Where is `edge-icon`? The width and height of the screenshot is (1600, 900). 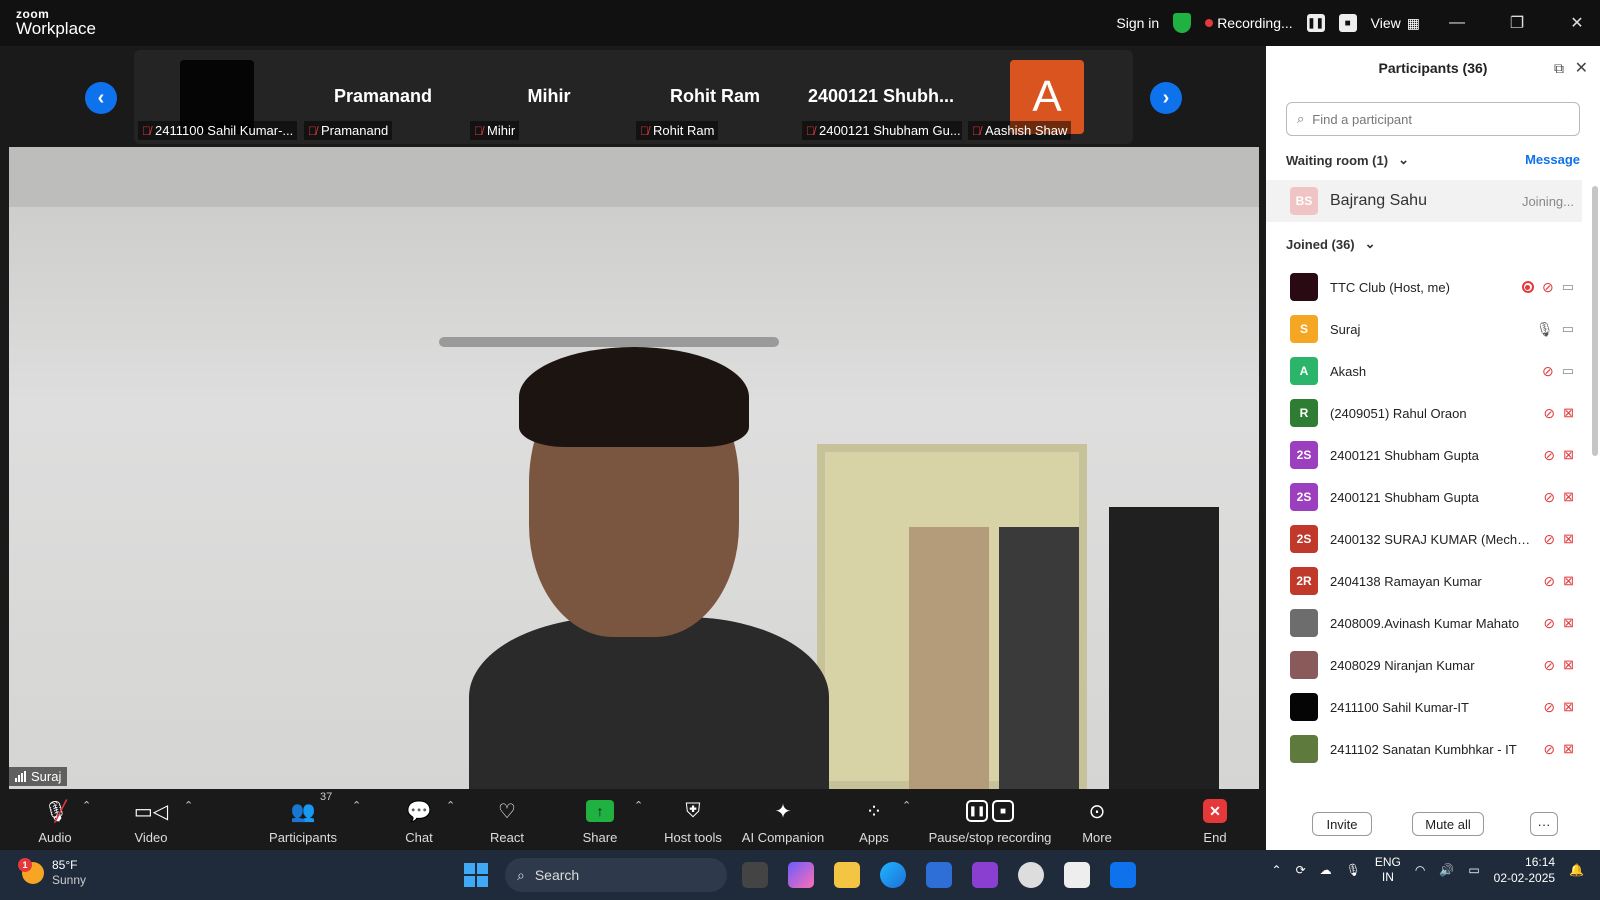 edge-icon is located at coordinates (893, 875).